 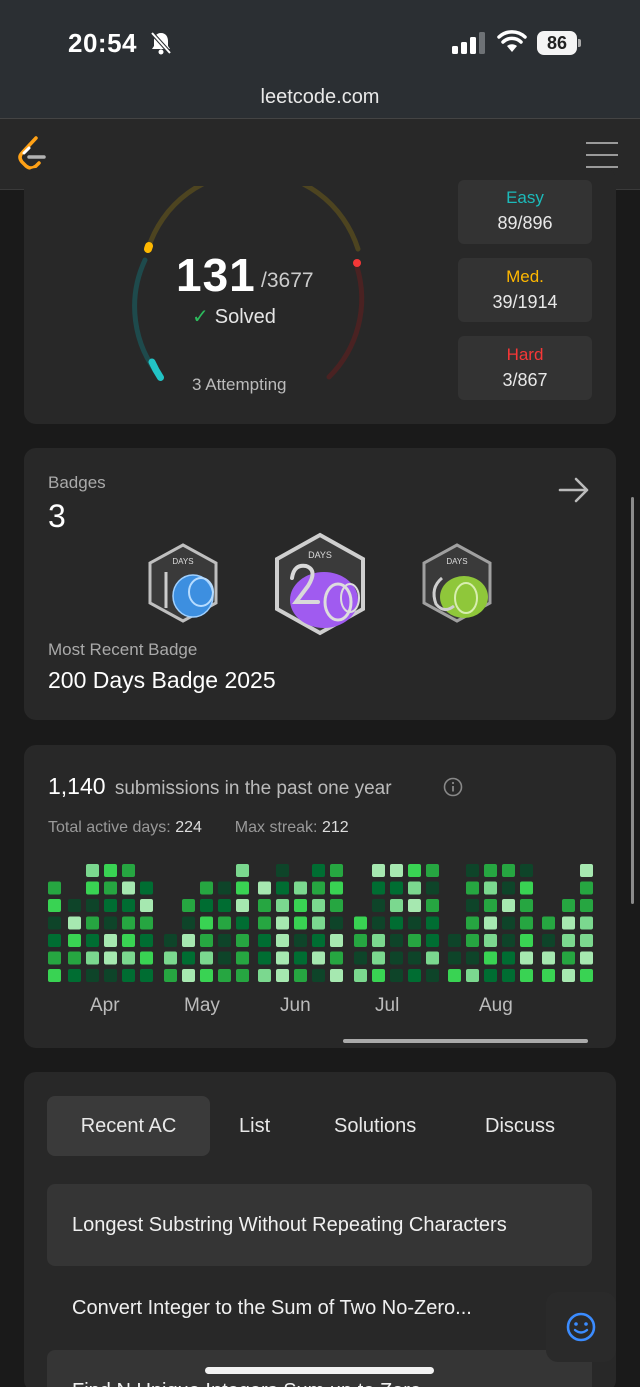 I want to click on tab-solutions: Solutions, so click(x=375, y=1126).